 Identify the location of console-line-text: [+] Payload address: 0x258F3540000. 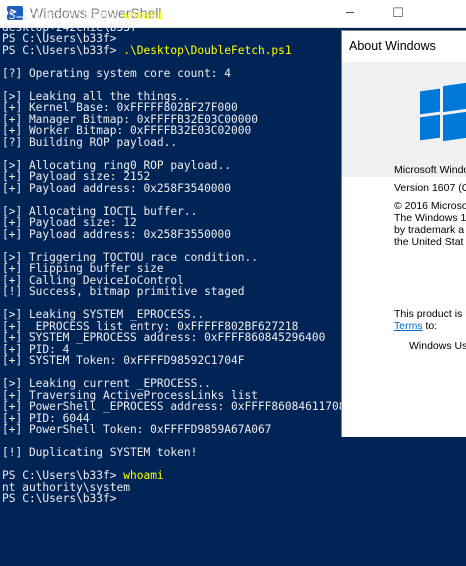
(117, 188).